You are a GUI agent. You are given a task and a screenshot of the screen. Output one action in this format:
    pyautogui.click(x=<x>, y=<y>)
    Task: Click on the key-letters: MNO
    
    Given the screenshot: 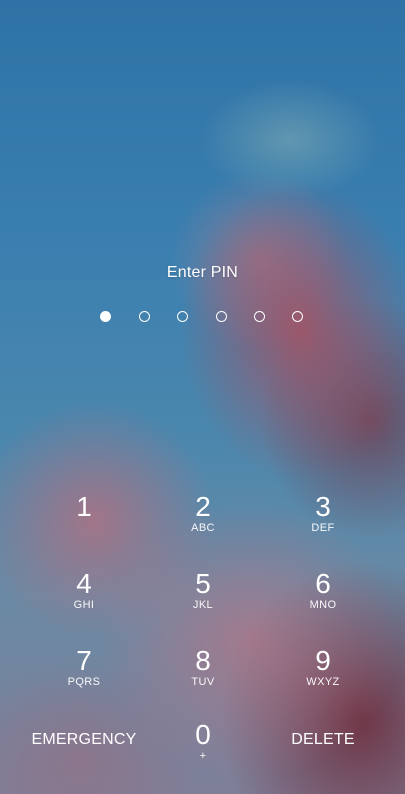 What is the action you would take?
    pyautogui.click(x=323, y=605)
    